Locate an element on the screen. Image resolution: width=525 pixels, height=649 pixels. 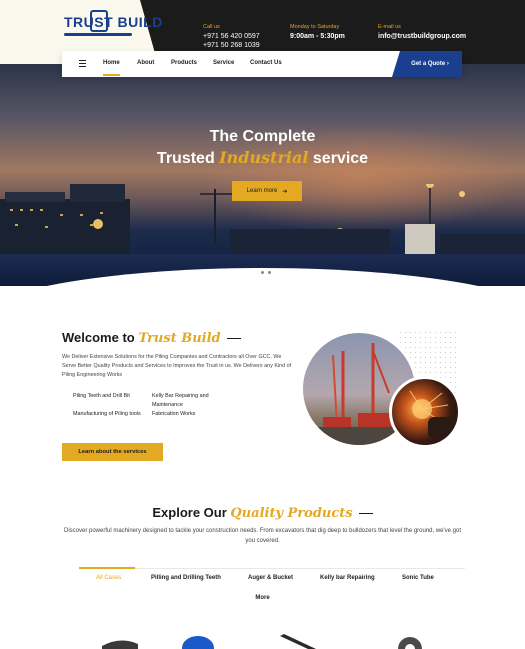
hero-learn-more-button: Learn more ➔ is located at coordinates (267, 191).